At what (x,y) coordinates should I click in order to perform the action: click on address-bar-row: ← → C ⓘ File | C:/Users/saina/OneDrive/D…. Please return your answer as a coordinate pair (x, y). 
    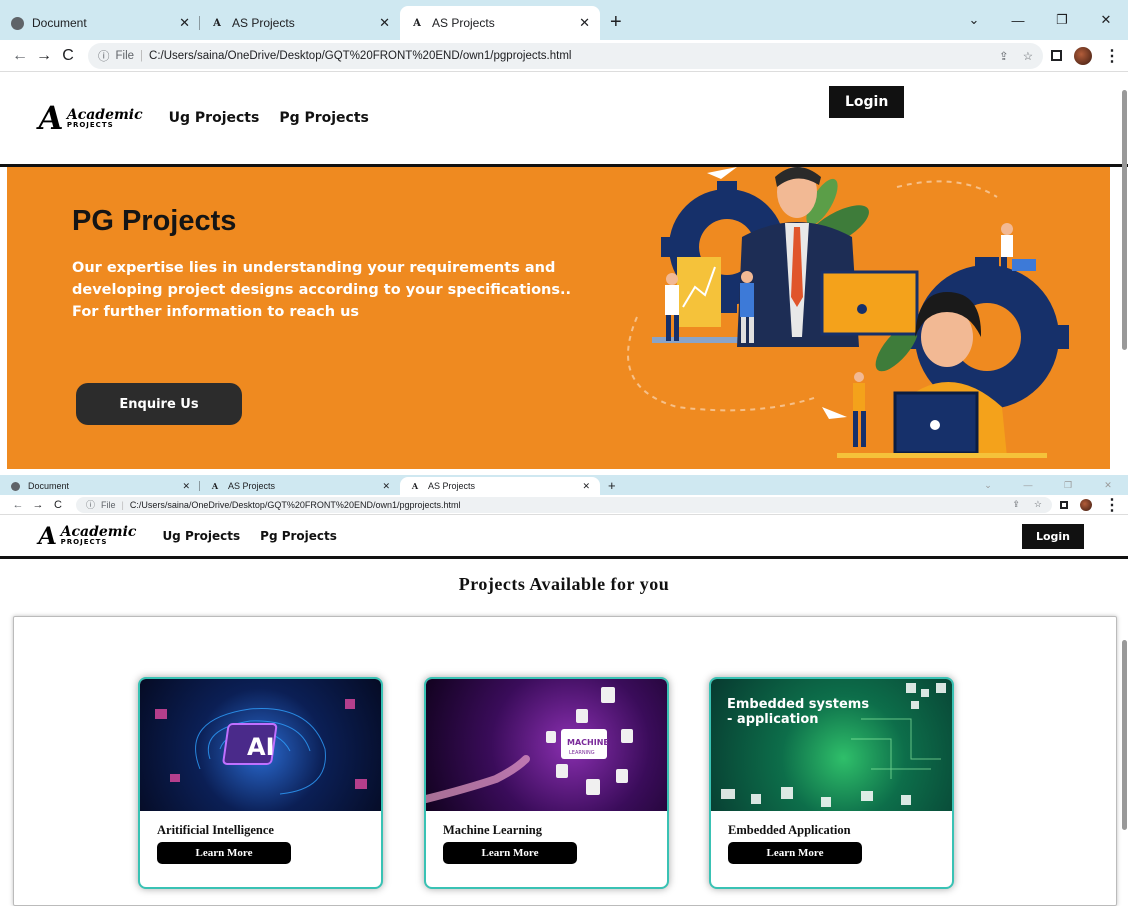
    Looking at the image, I should click on (564, 56).